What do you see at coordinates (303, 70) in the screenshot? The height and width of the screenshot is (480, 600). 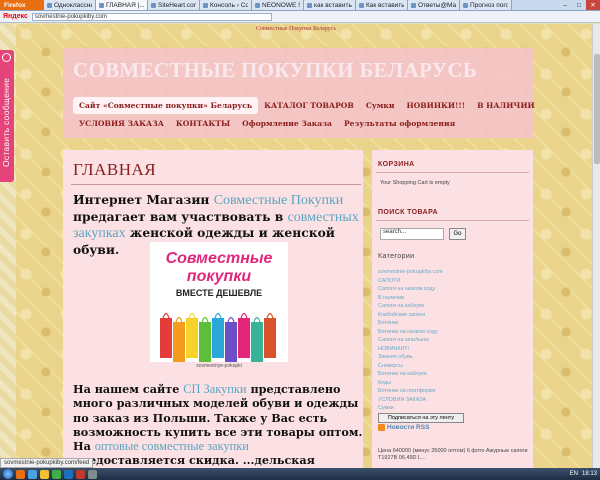 I see `site-title: СОВМЕСТНЫЕ ПОКУПКИ БЕЛАРУСЬ` at bounding box center [303, 70].